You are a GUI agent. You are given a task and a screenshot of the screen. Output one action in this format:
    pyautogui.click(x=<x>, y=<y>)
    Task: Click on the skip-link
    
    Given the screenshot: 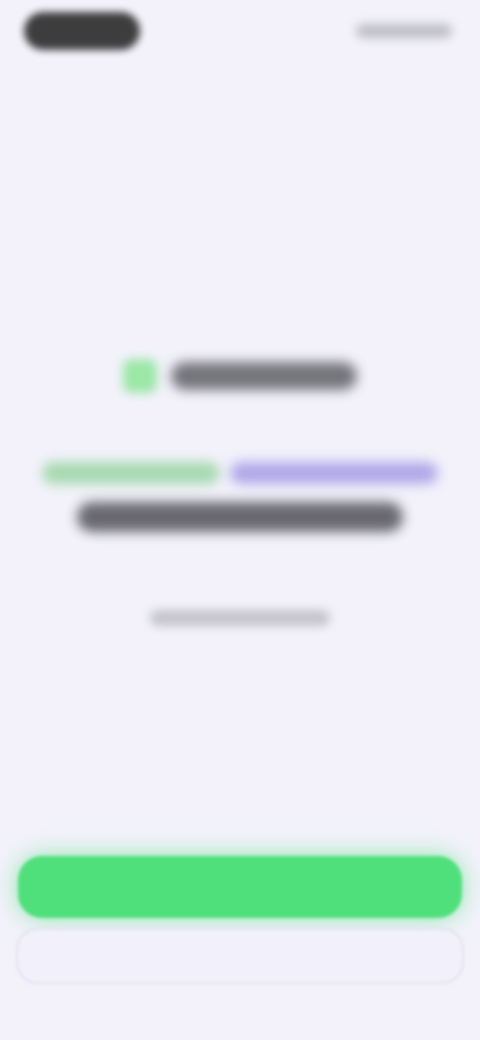 What is the action you would take?
    pyautogui.click(x=427, y=93)
    